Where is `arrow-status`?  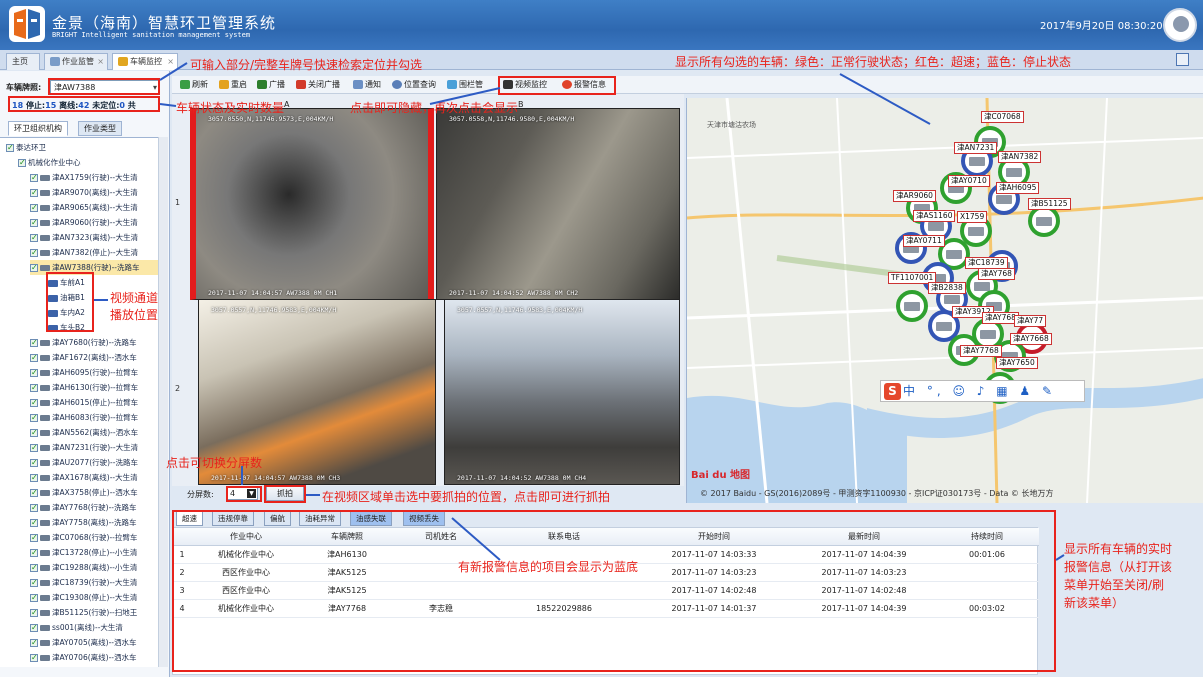 arrow-status is located at coordinates (168, 105).